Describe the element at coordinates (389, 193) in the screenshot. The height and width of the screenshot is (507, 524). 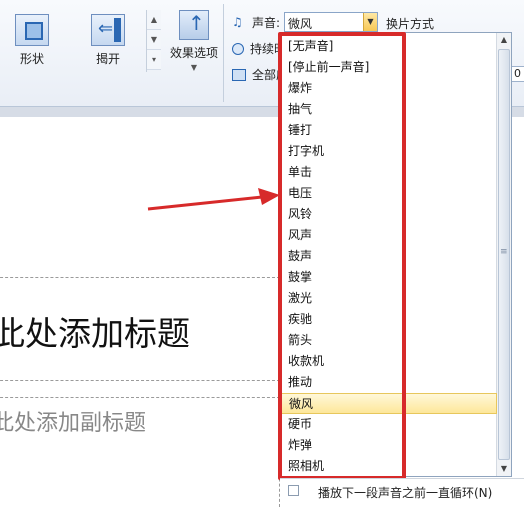
I see `sound-option: 电压` at that location.